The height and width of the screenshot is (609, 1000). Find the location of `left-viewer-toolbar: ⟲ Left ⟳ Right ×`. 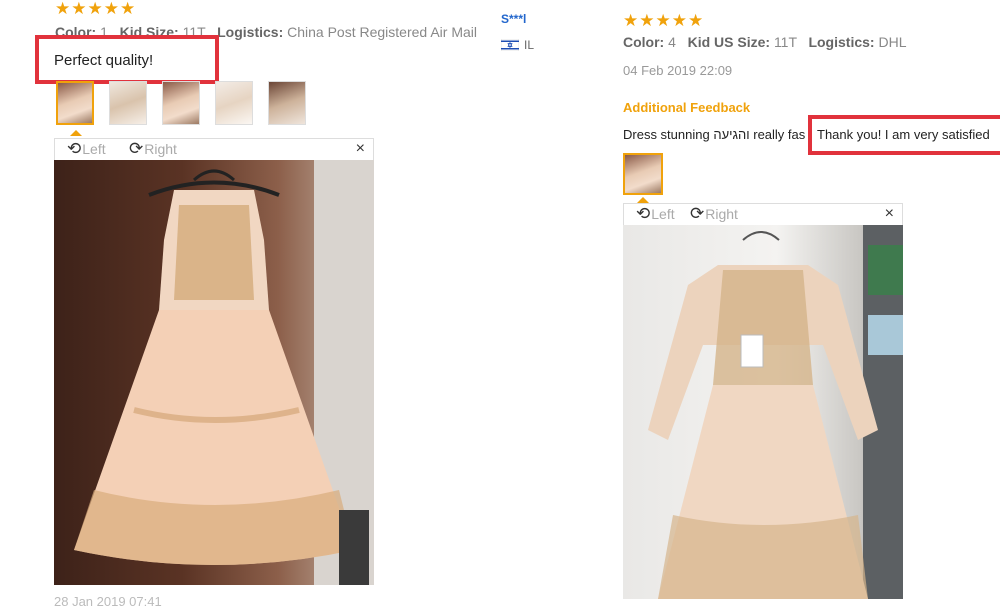

left-viewer-toolbar: ⟲ Left ⟳ Right × is located at coordinates (214, 149).